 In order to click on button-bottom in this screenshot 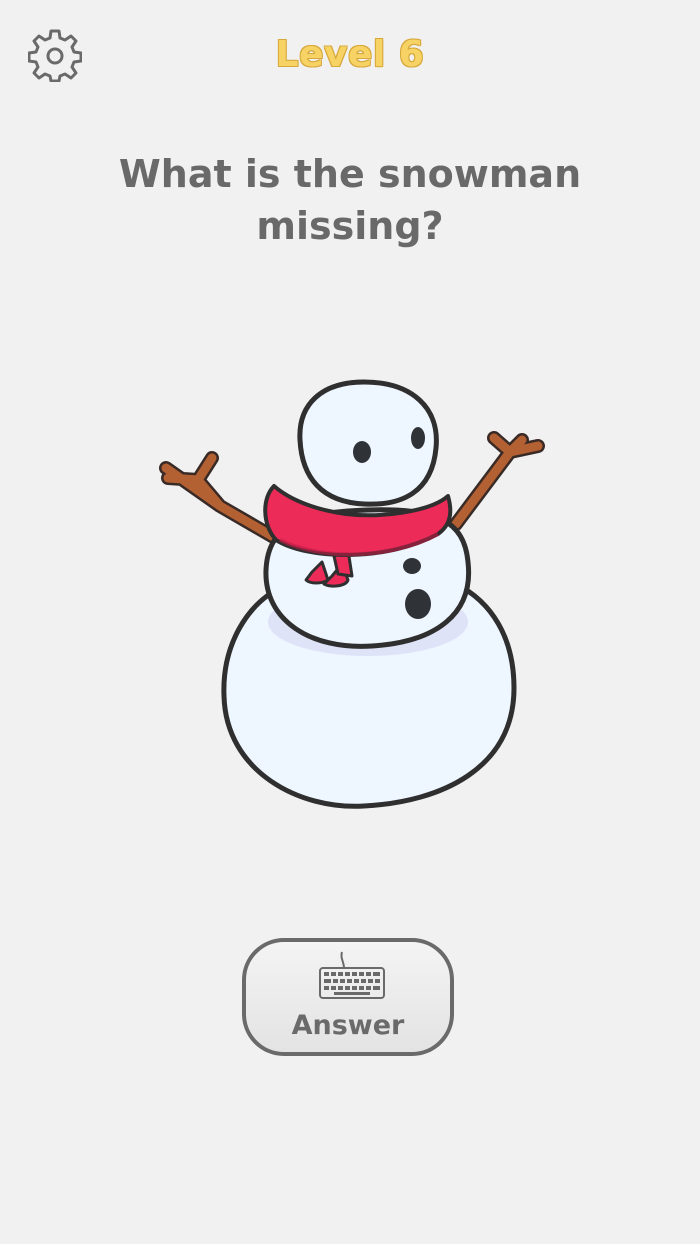, I will do `click(418, 604)`.